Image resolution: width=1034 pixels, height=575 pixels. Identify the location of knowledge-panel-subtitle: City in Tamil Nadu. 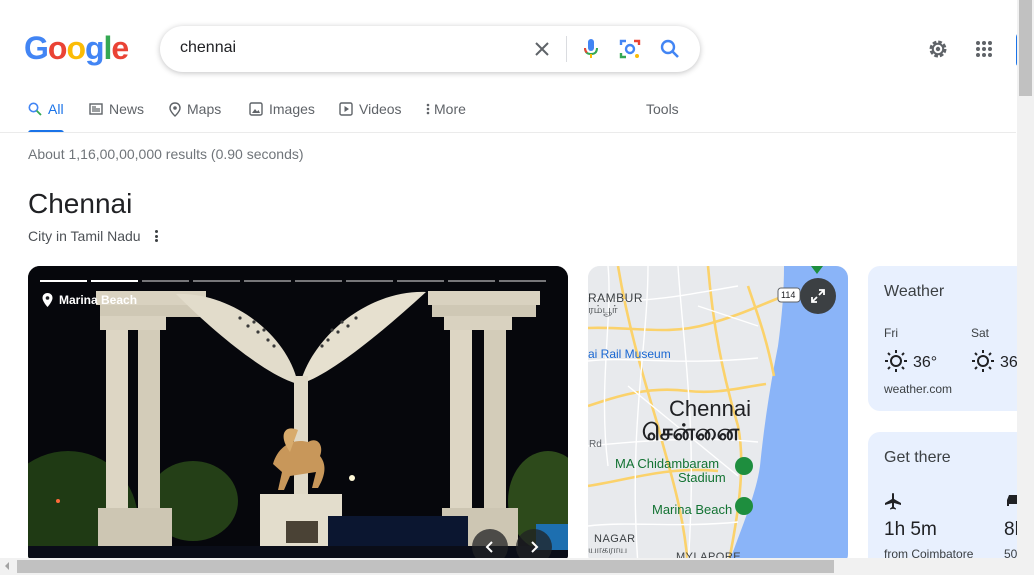
(84, 236).